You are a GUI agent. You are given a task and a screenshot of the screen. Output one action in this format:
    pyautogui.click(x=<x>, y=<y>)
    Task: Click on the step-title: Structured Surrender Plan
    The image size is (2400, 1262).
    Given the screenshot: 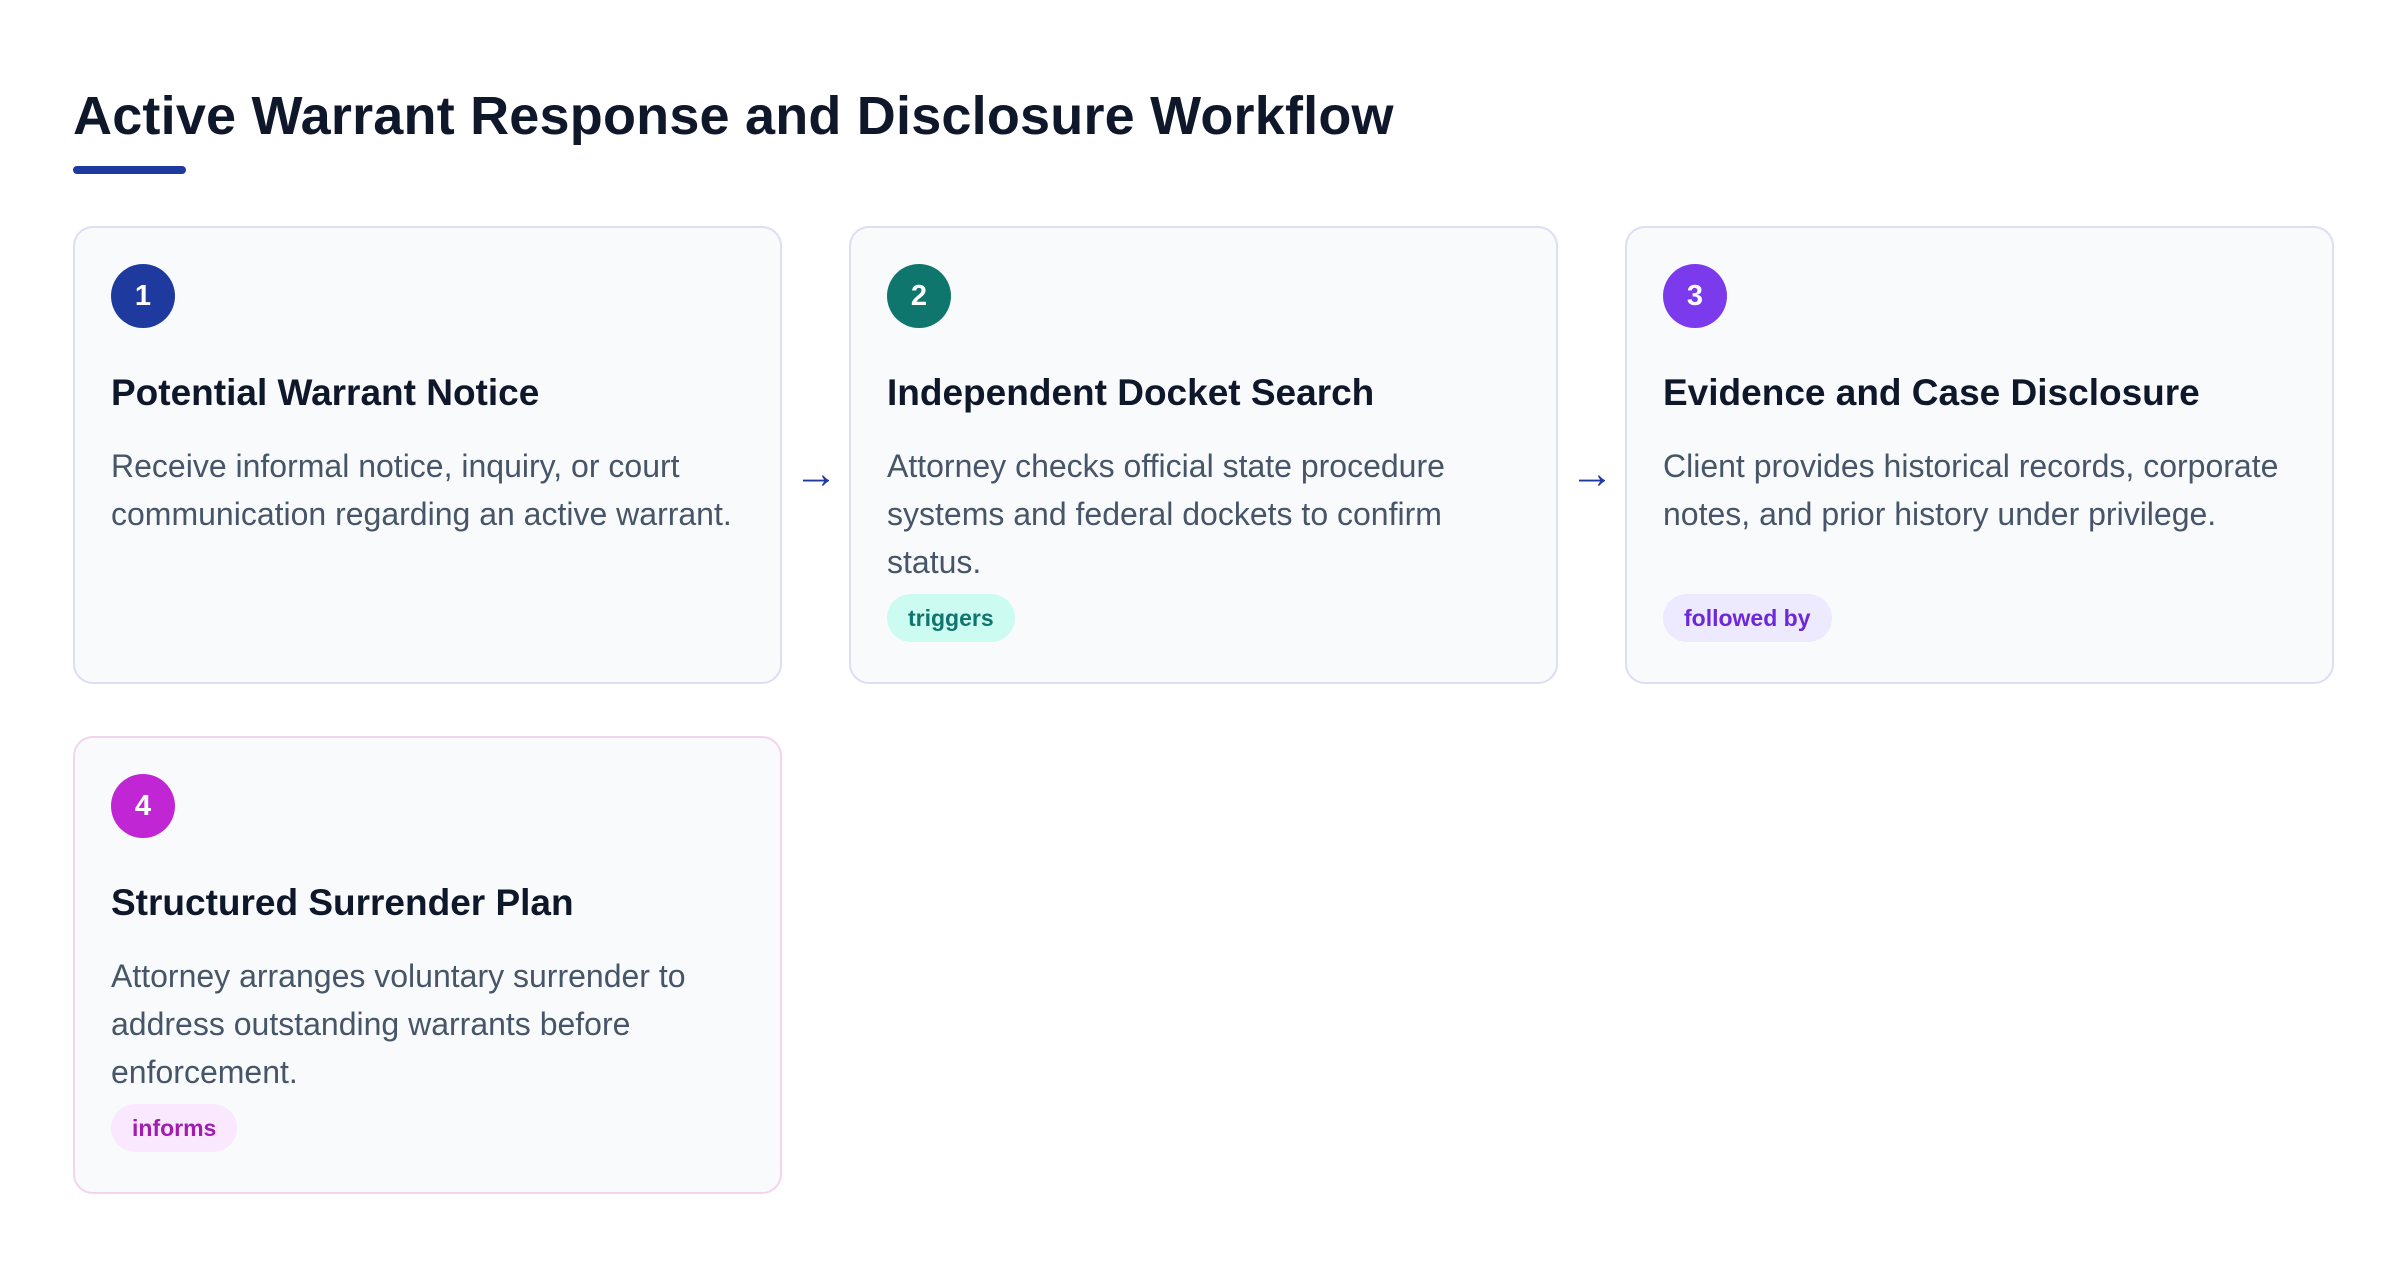 What is the action you would take?
    pyautogui.click(x=342, y=902)
    